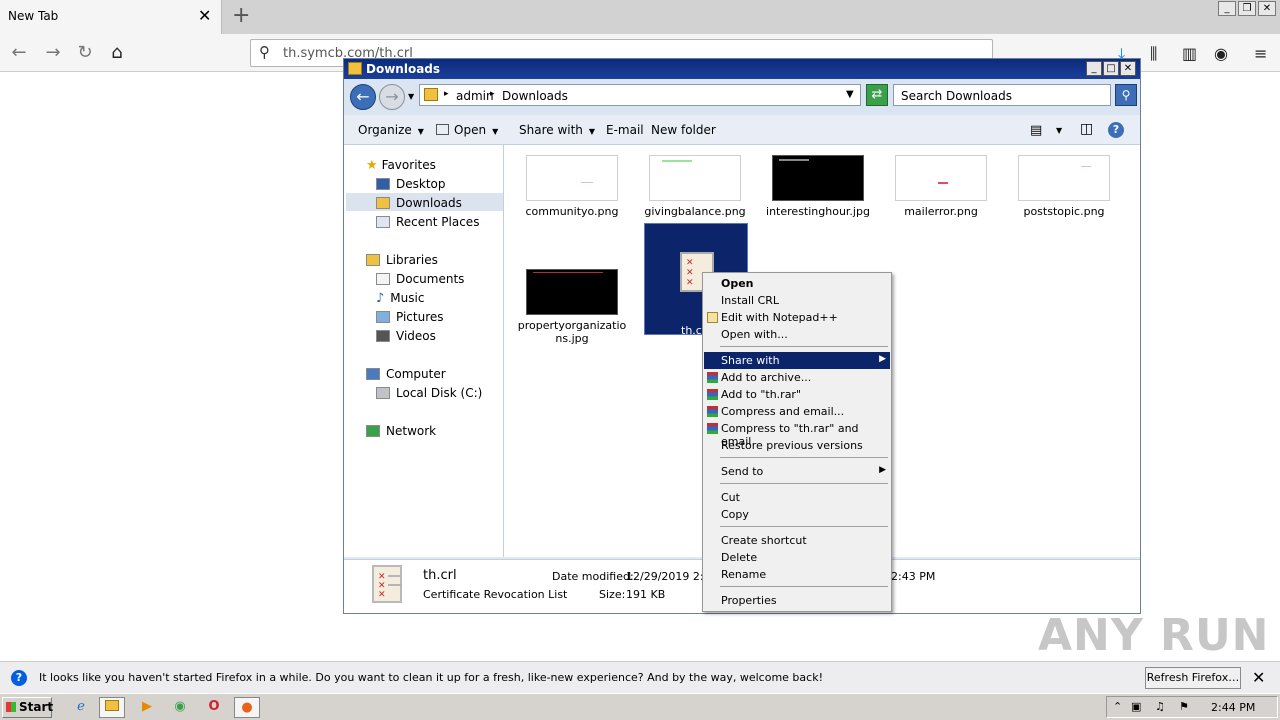 Image resolution: width=1280 pixels, height=720 pixels. I want to click on back-button: ←, so click(363, 97).